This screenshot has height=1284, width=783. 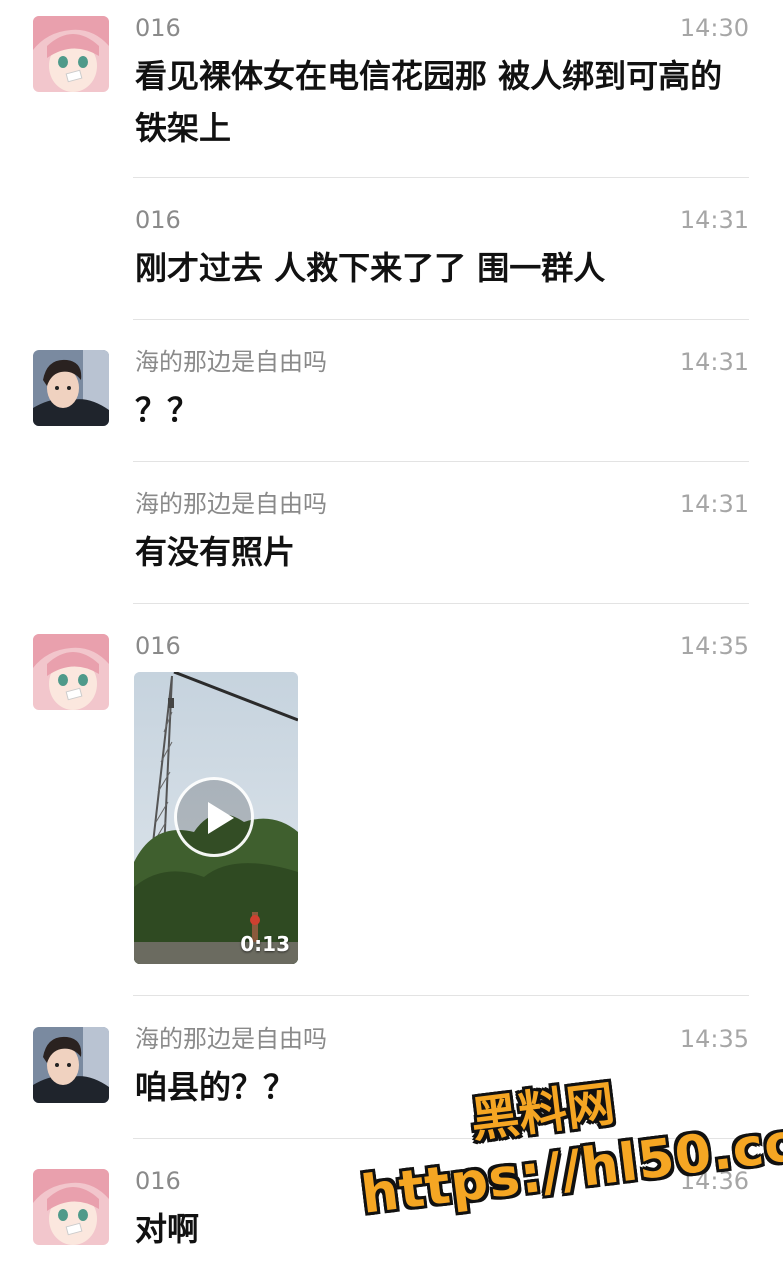 I want to click on play-icon, so click(x=214, y=817).